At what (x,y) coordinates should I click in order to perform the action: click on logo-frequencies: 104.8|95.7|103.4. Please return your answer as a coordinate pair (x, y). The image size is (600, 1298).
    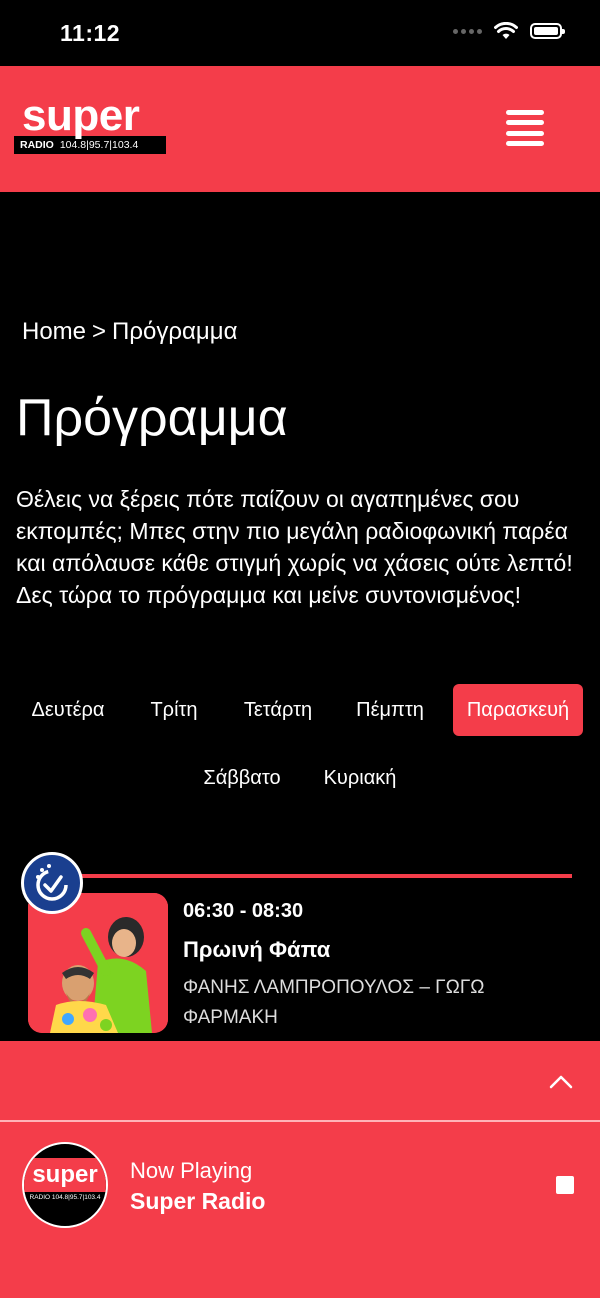
    Looking at the image, I should click on (99, 145).